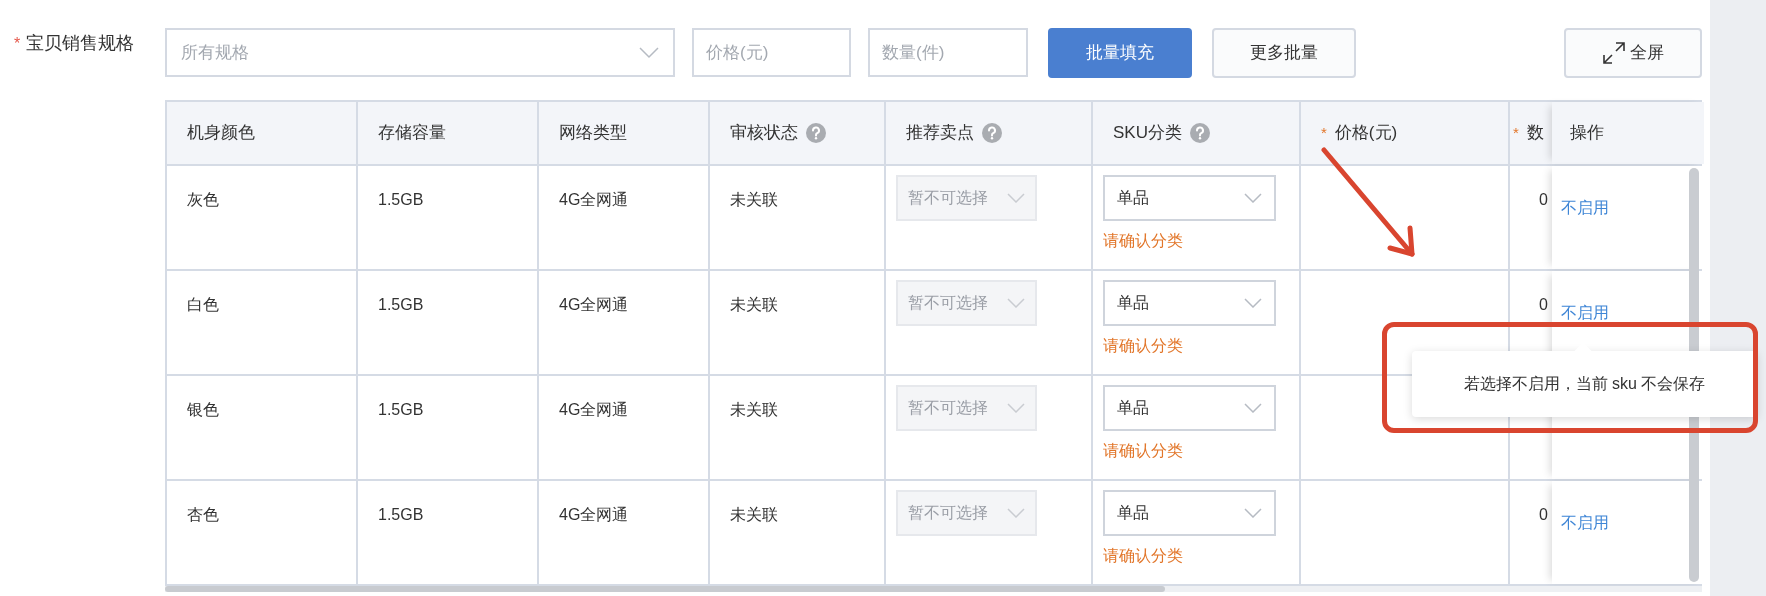  Describe the element at coordinates (948, 52) in the screenshot. I see `quantity-field: 数量(件)` at that location.